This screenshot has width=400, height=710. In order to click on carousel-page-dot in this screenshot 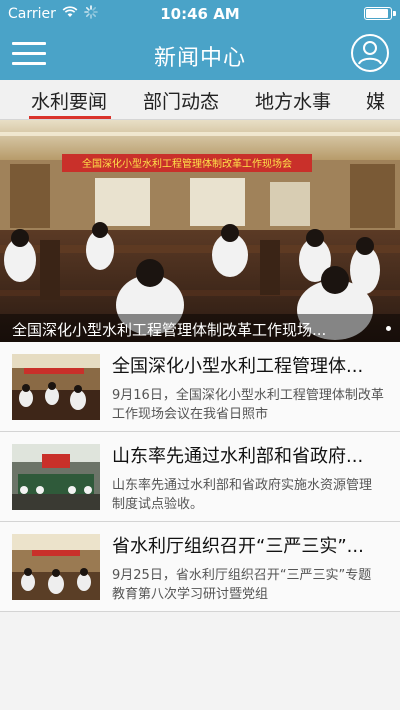, I will do `click(388, 328)`.